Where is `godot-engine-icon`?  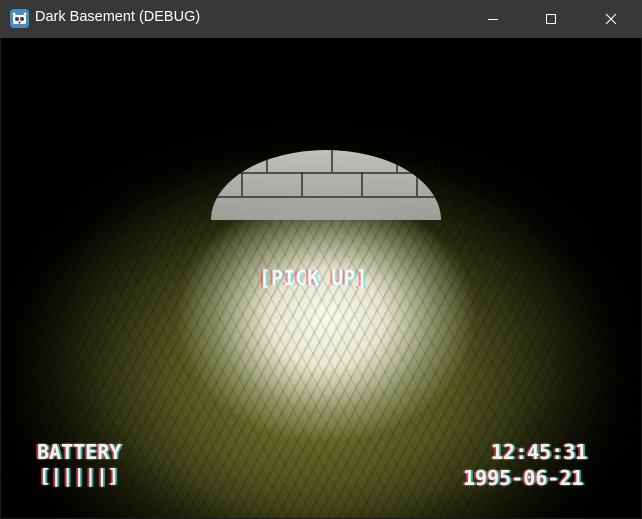 godot-engine-icon is located at coordinates (19, 18).